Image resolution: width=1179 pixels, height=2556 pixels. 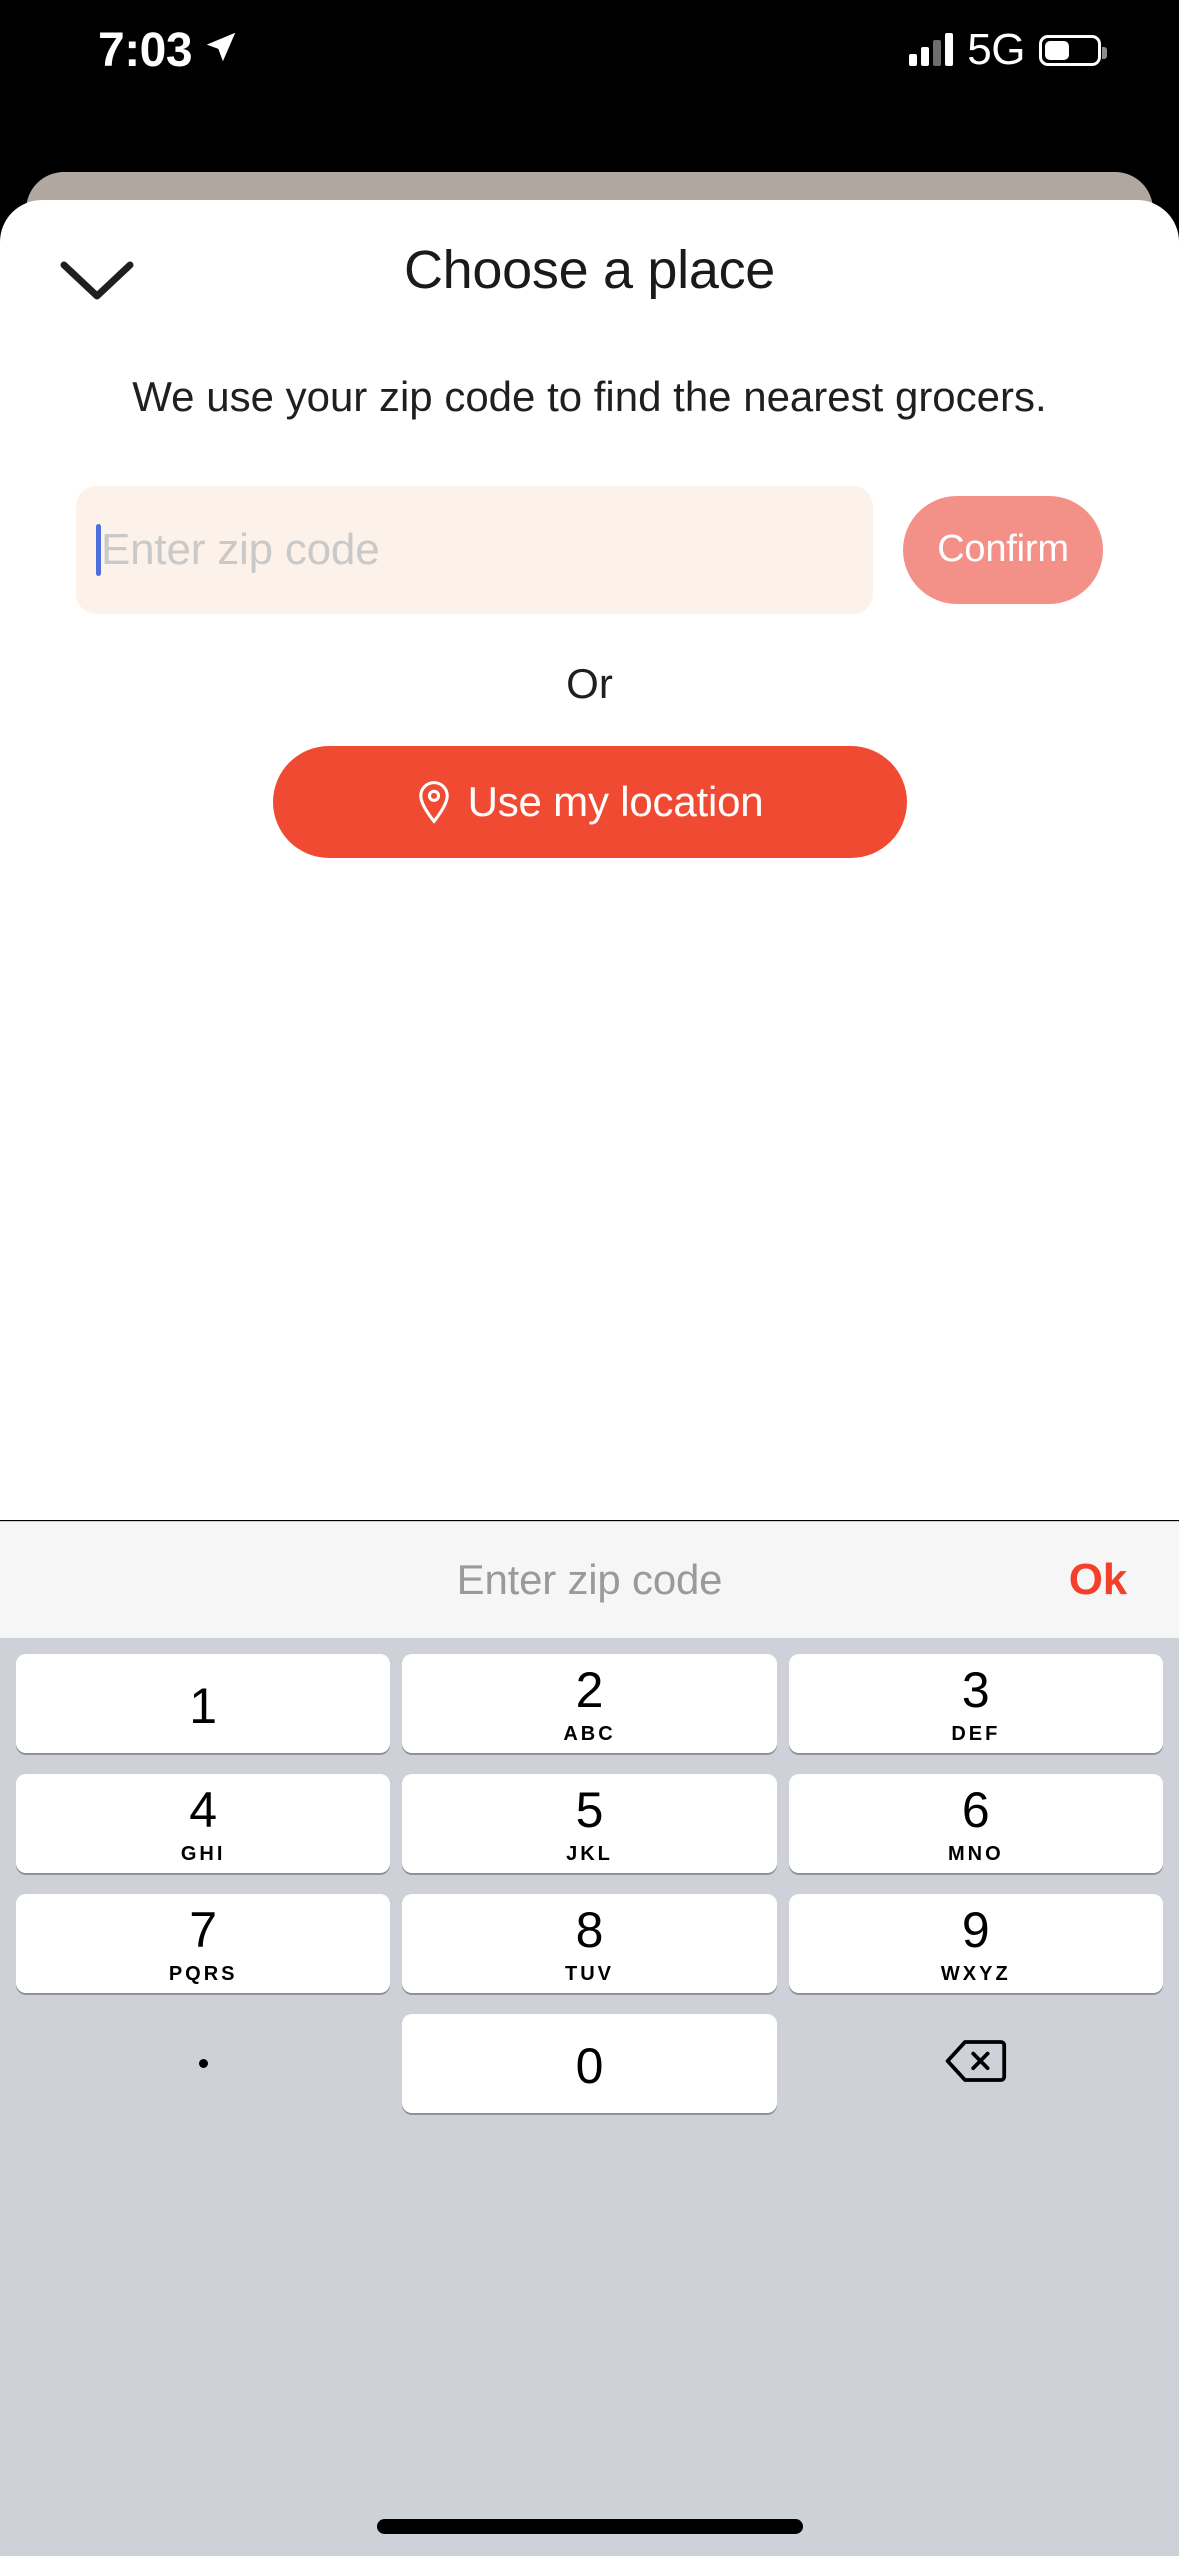 I want to click on keyboard-accessory-toolbar: Enter zip code Ok, so click(x=589, y=1579).